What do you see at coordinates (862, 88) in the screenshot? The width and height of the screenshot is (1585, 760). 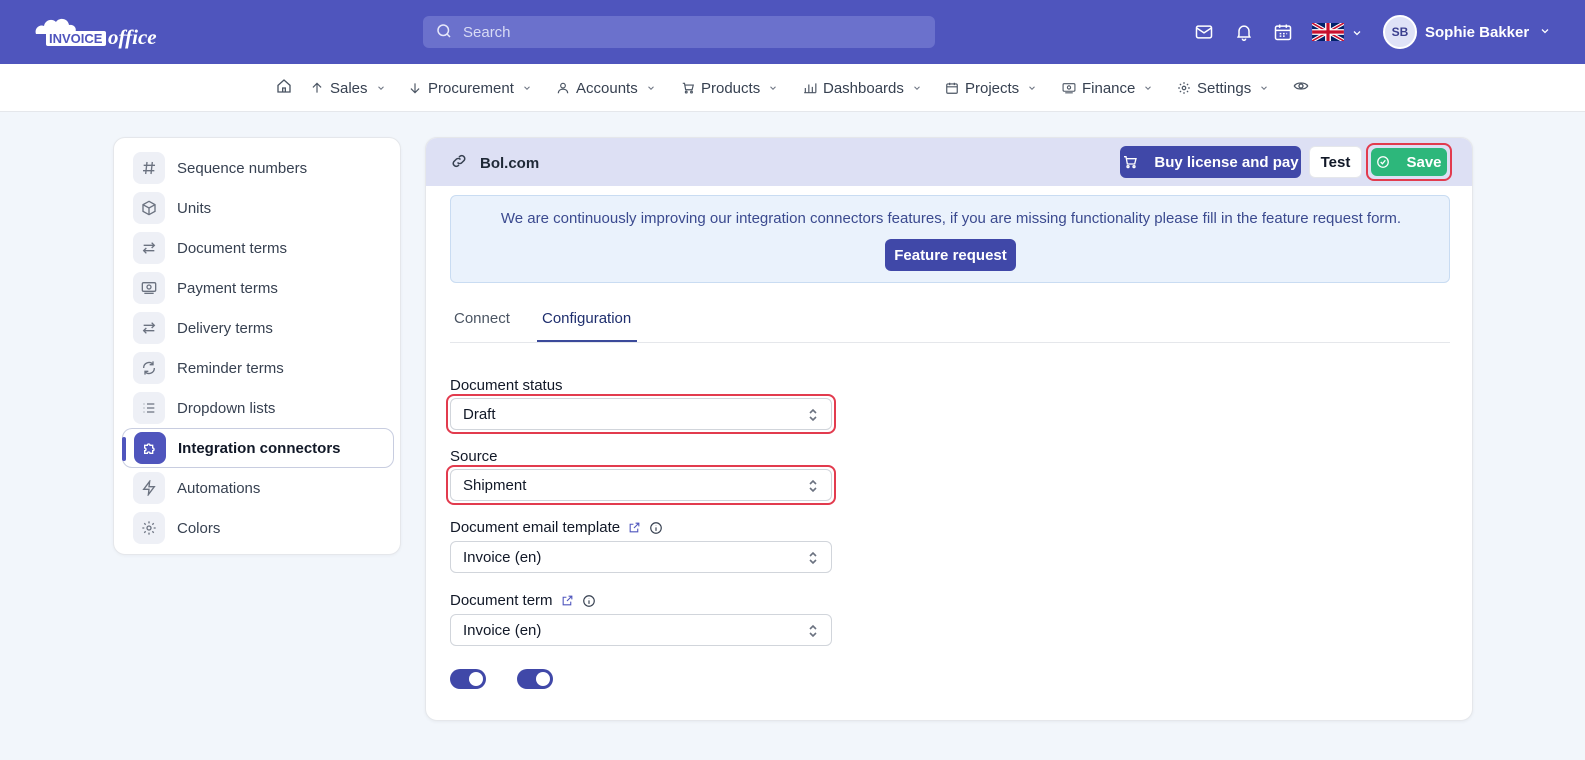 I see `nav-dashboards: Dashboards` at bounding box center [862, 88].